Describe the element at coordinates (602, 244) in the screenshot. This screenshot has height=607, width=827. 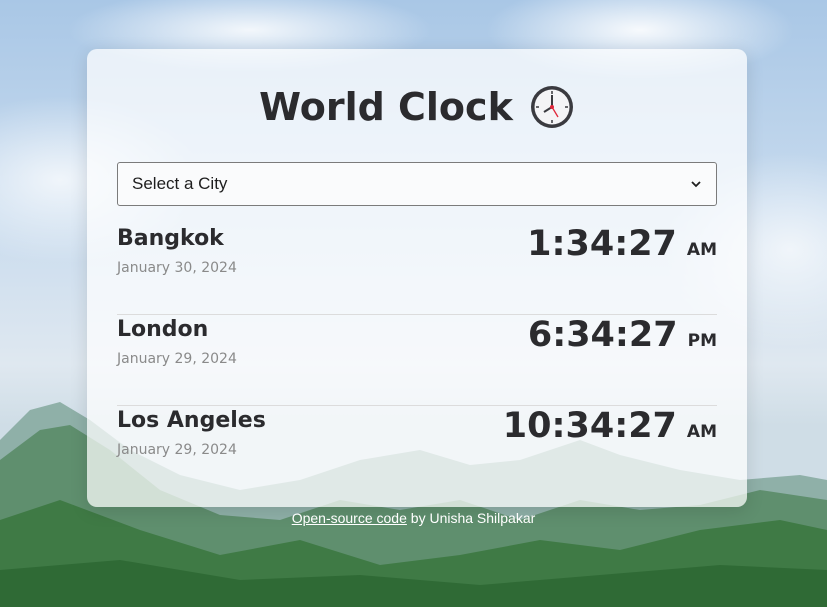
I see `time-value: 1:34:27` at that location.